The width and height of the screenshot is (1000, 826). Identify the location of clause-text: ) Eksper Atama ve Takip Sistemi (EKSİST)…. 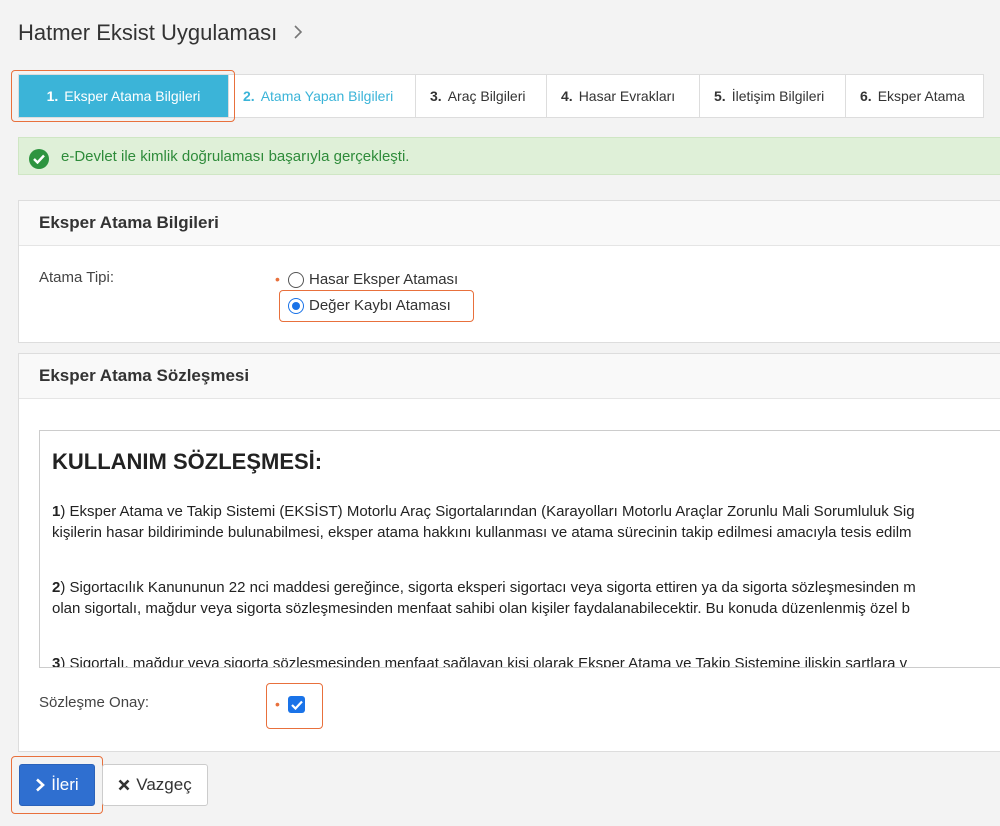
(487, 511).